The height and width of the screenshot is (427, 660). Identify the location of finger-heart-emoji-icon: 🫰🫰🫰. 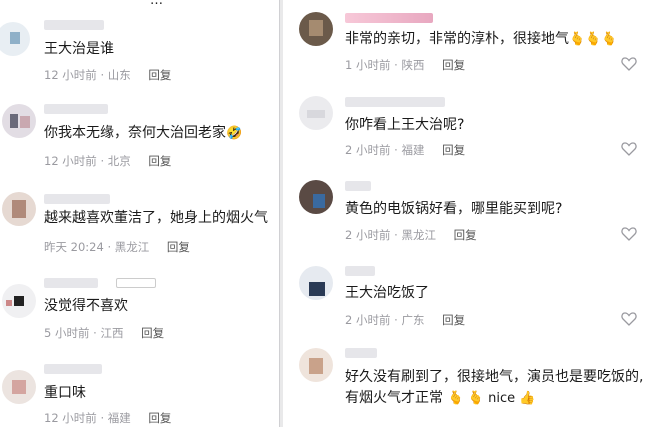
(593, 39).